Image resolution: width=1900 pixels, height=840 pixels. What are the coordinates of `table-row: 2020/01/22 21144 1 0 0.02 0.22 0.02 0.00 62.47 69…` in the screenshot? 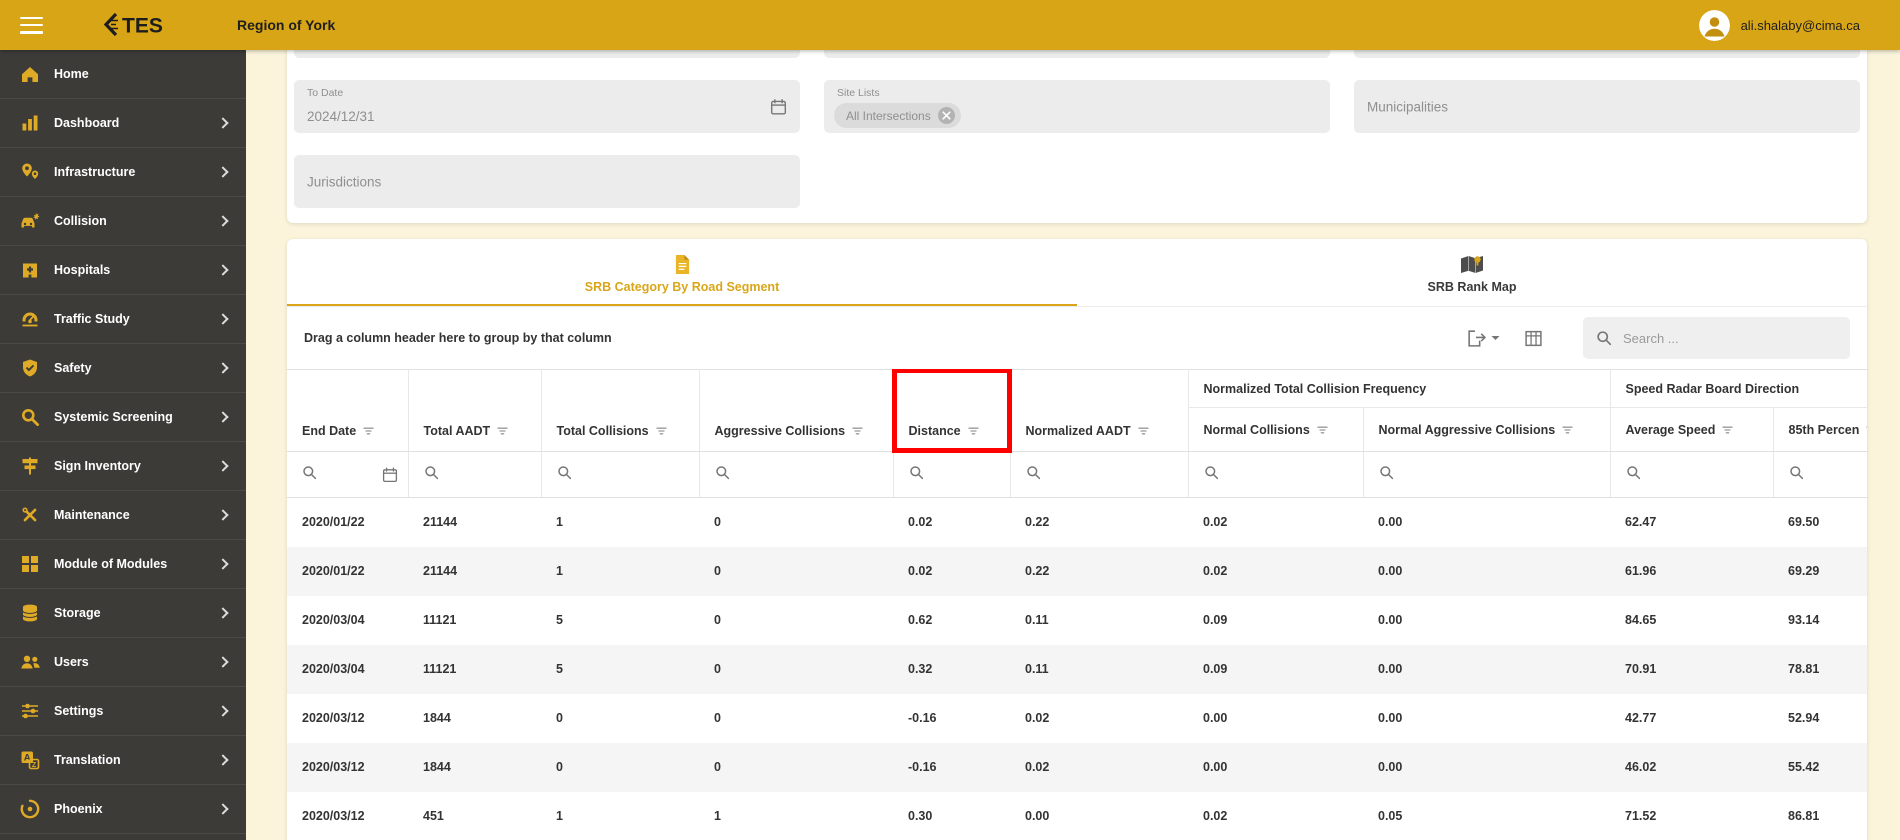 It's located at (1077, 522).